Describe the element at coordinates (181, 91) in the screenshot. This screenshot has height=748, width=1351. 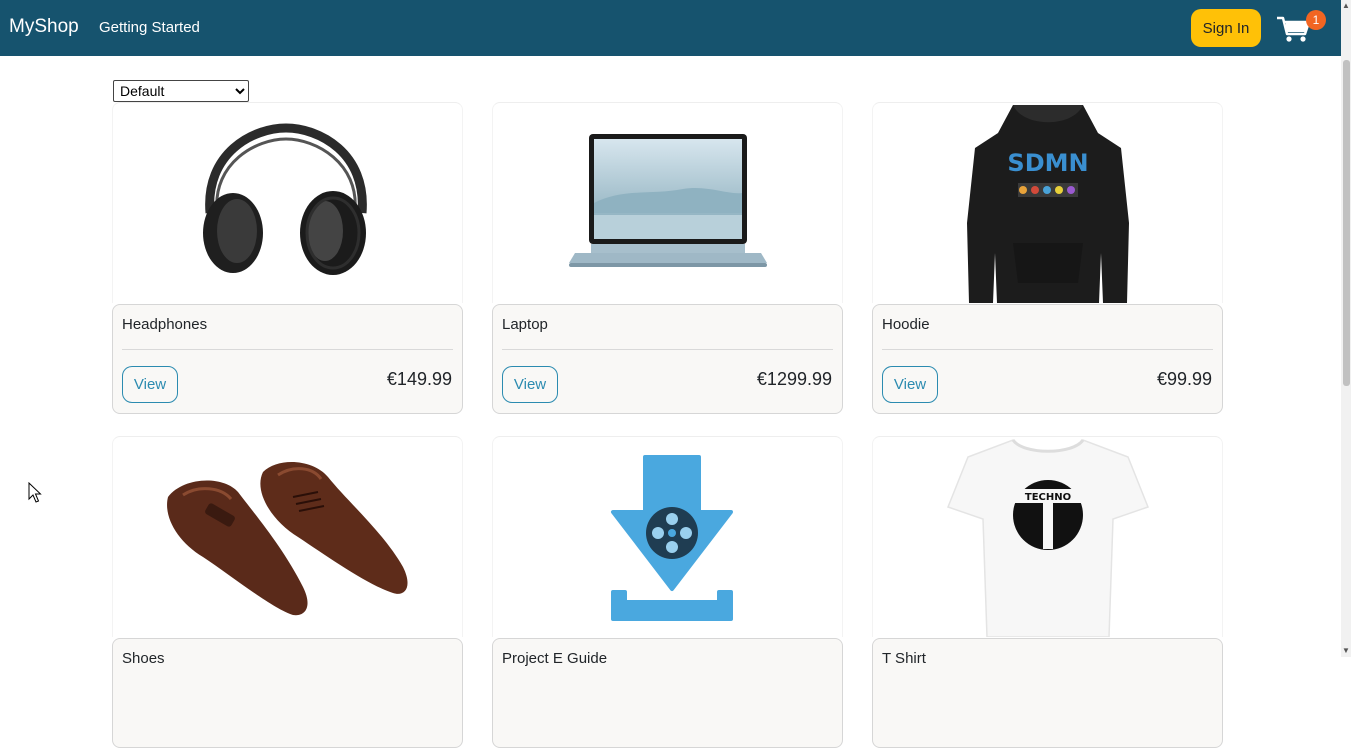
I see `sort-select: Default` at that location.